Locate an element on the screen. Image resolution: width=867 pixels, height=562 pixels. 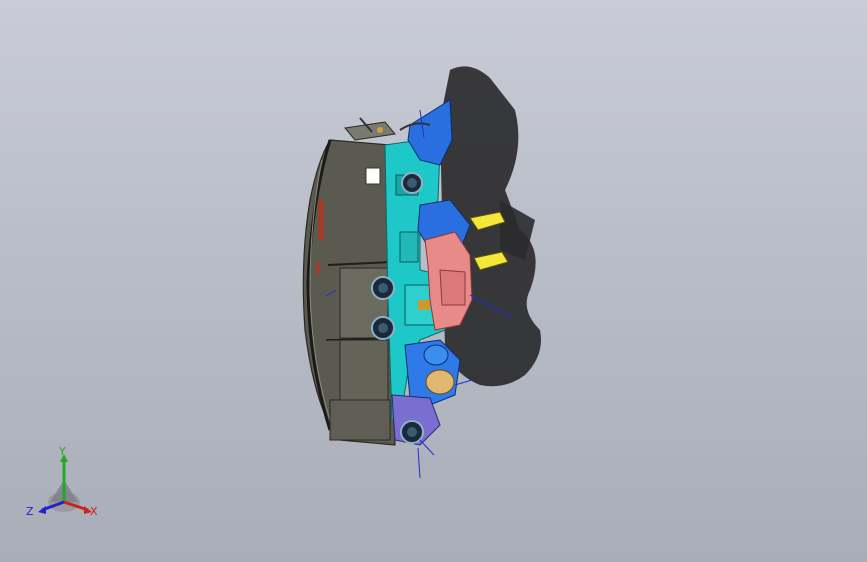
x-axis-label: X is located at coordinates (94, 511).